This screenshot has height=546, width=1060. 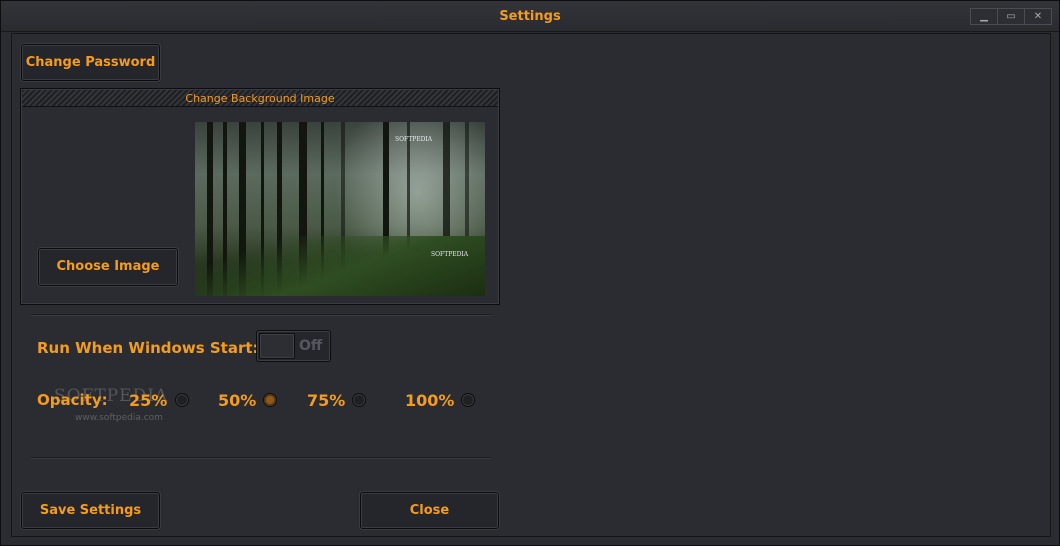 What do you see at coordinates (119, 418) in the screenshot?
I see `softpedia-watermark-url: www.softpedia.com` at bounding box center [119, 418].